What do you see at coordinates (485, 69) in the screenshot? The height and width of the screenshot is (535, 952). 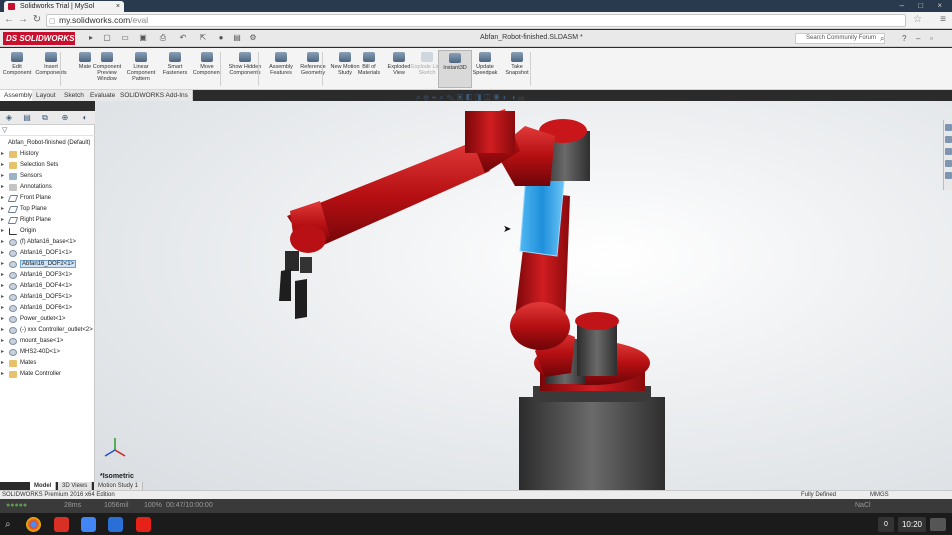 I see `ribbon-button: Update Speedpak` at bounding box center [485, 69].